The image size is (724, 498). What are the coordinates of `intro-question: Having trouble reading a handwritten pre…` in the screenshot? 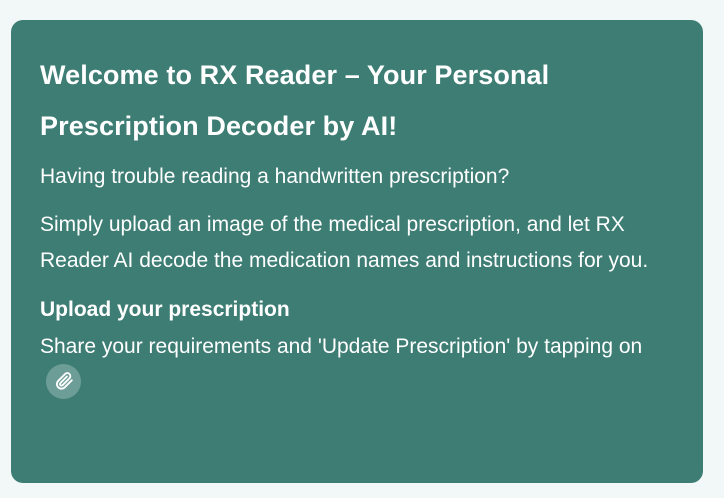 It's located at (275, 176).